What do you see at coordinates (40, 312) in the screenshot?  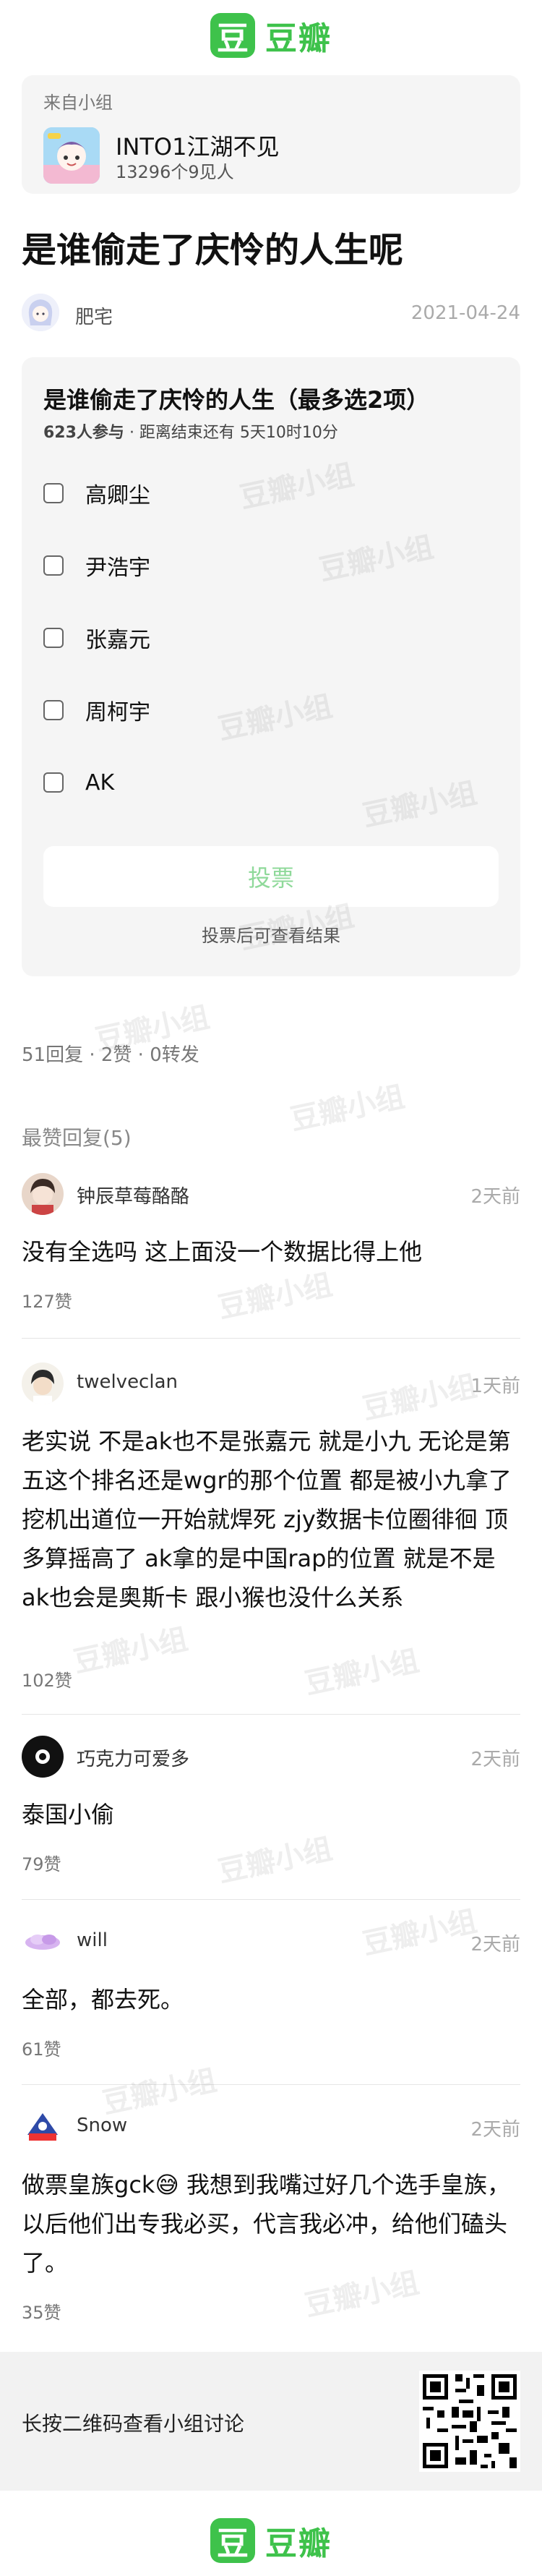 I see `author-avatar` at bounding box center [40, 312].